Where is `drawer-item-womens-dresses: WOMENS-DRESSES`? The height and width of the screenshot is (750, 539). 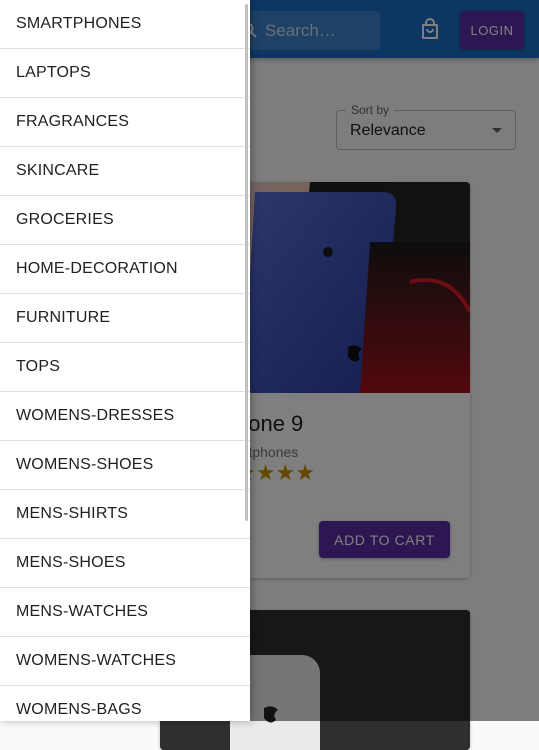 drawer-item-womens-dresses: WOMENS-DRESSES is located at coordinates (125, 416).